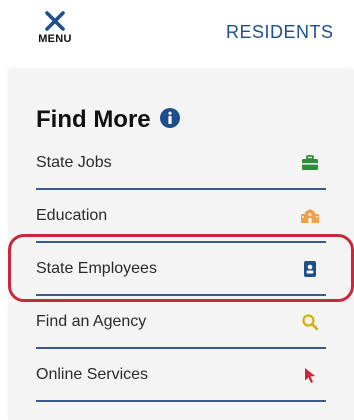  Describe the element at coordinates (310, 375) in the screenshot. I see `cursor-icon` at that location.